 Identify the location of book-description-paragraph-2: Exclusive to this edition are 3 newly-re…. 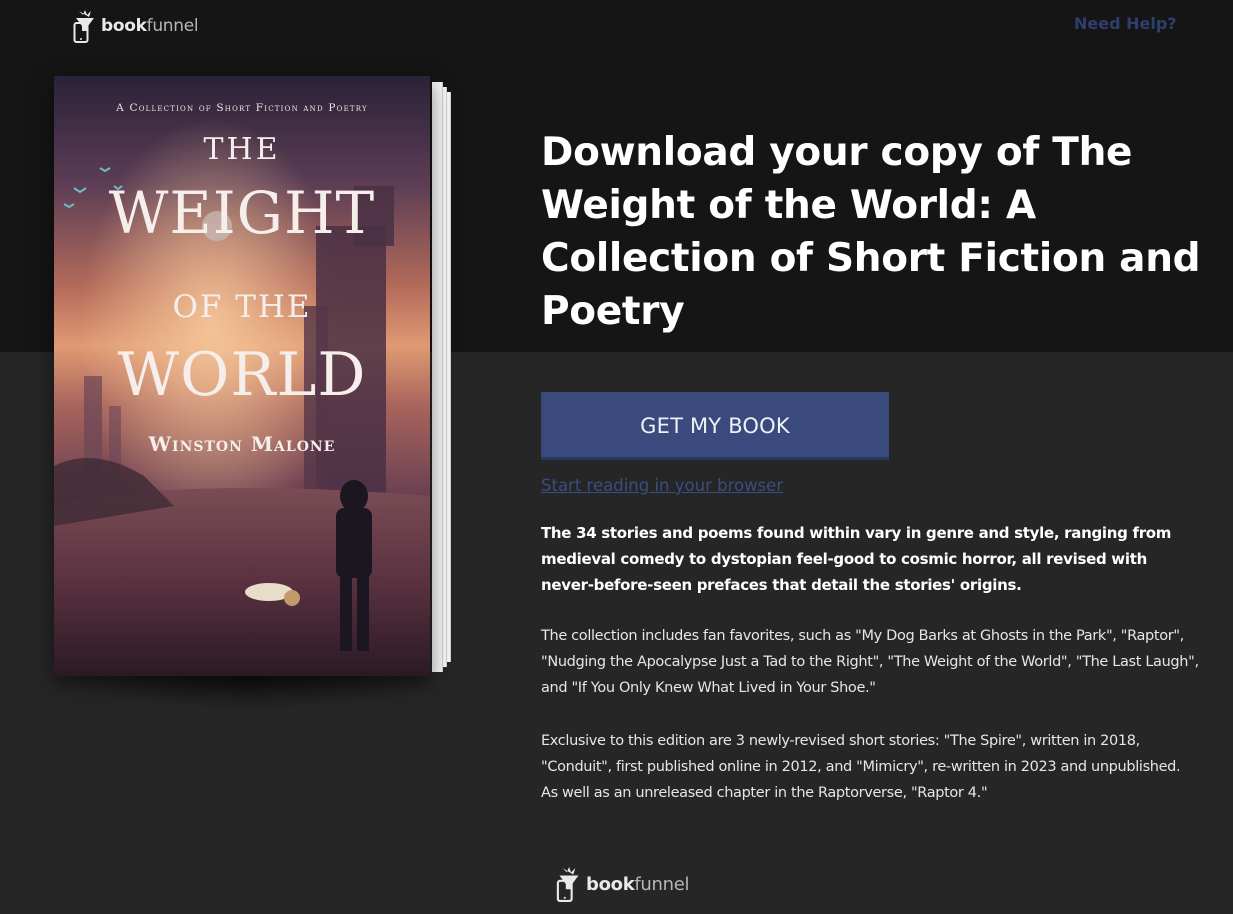
(861, 767).